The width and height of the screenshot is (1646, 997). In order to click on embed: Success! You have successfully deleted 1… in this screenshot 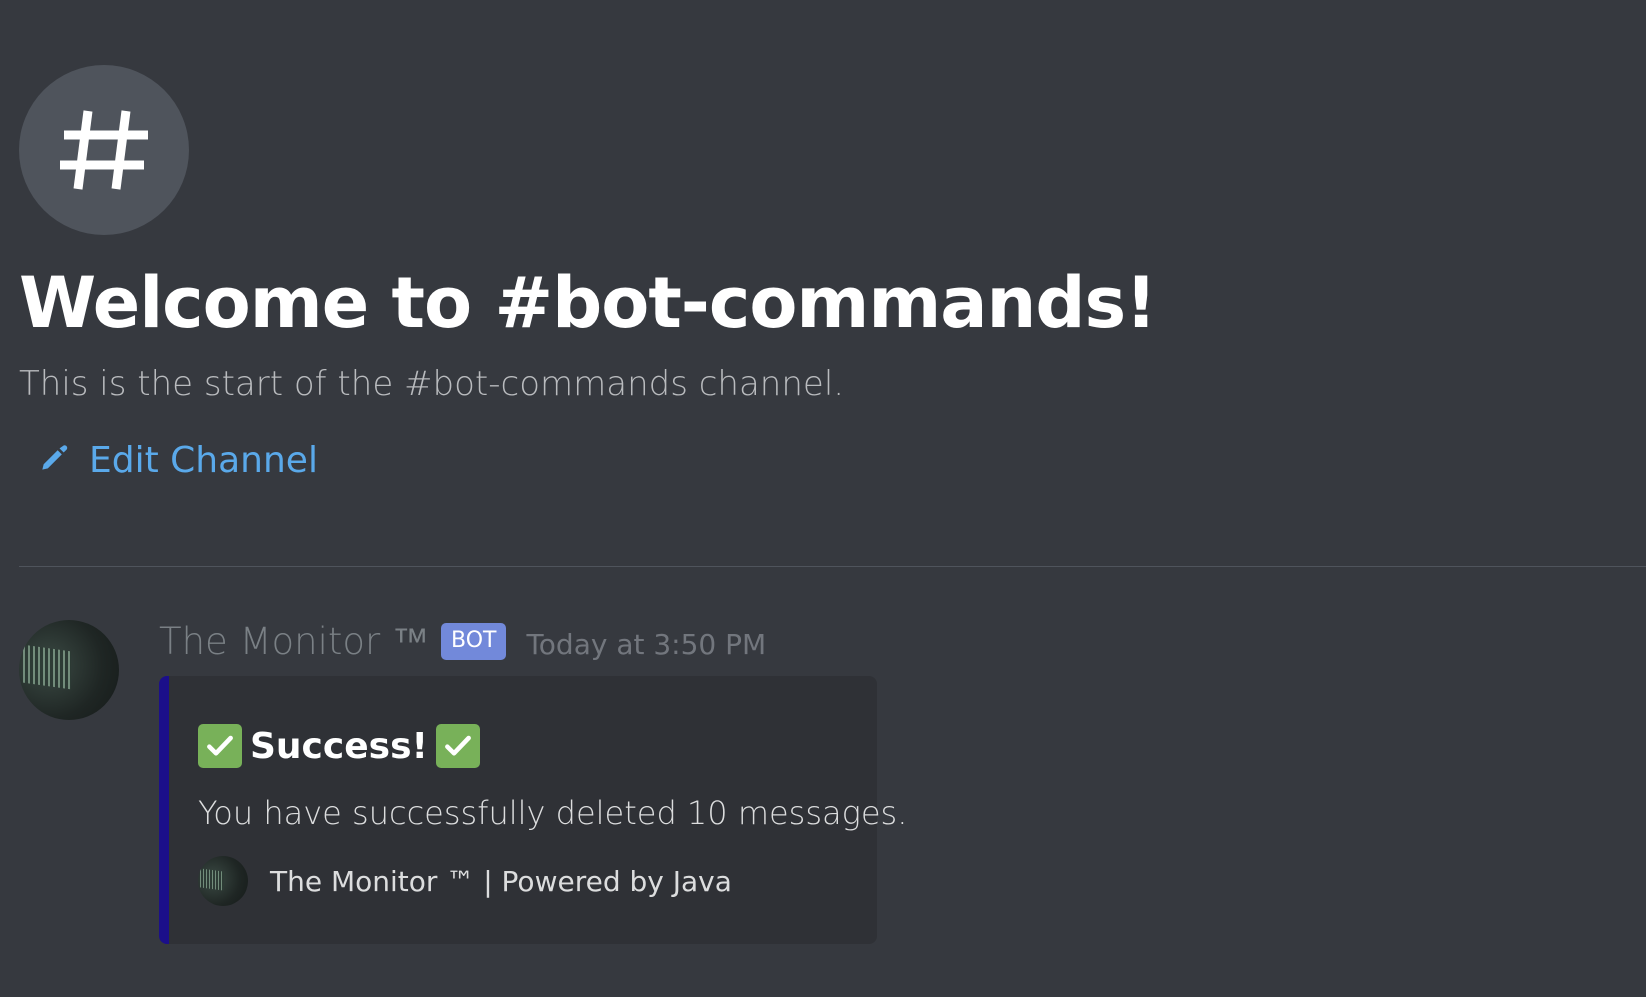, I will do `click(533, 810)`.